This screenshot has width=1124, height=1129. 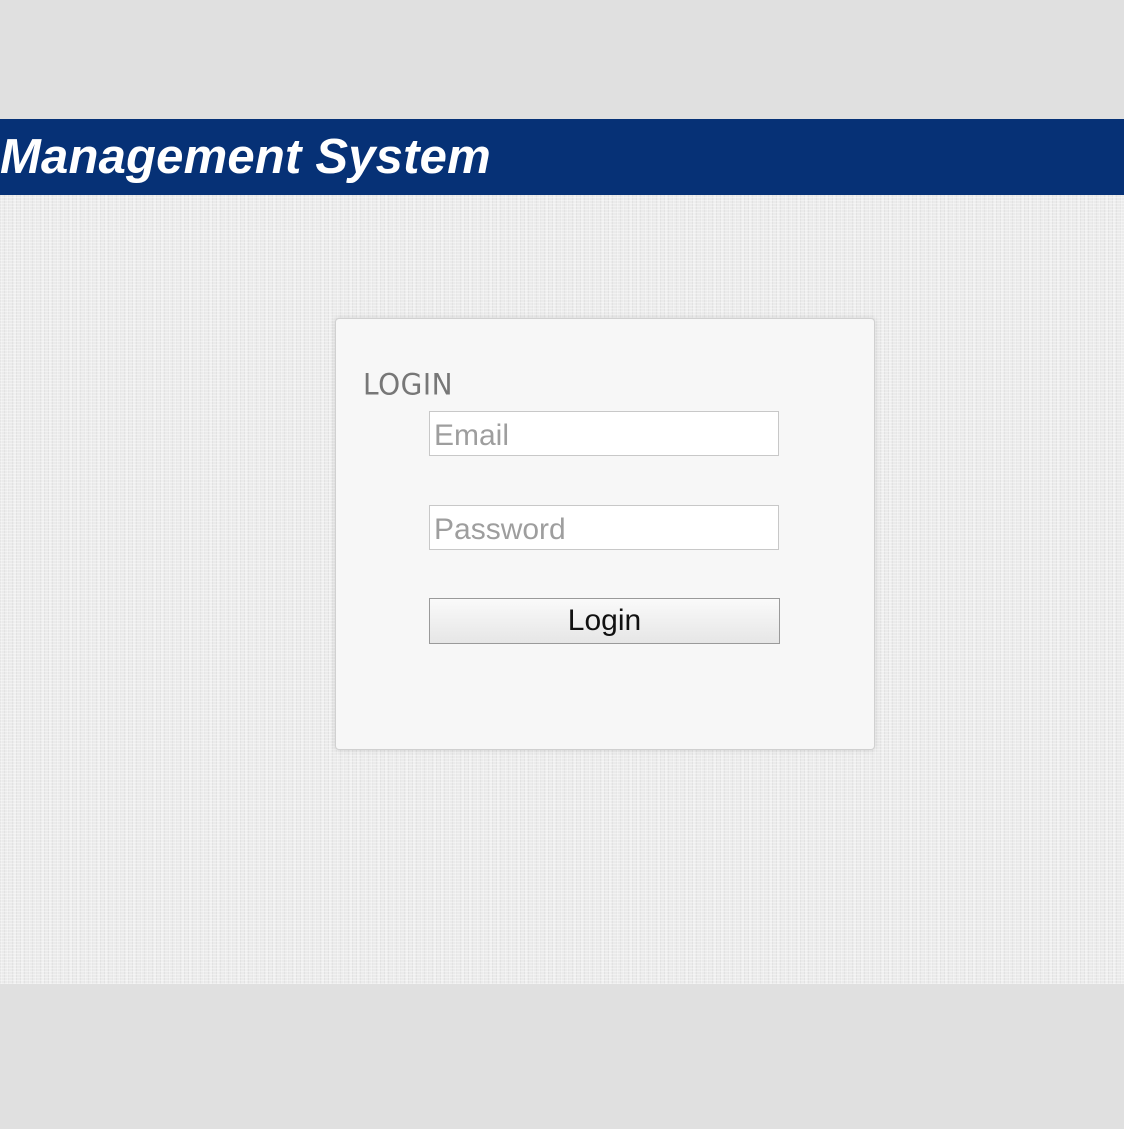 I want to click on email-field, so click(x=604, y=433).